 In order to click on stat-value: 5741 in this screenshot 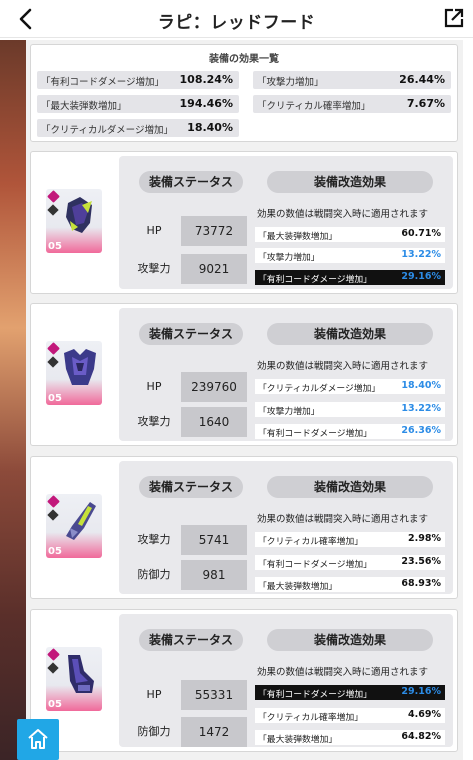, I will do `click(214, 540)`.